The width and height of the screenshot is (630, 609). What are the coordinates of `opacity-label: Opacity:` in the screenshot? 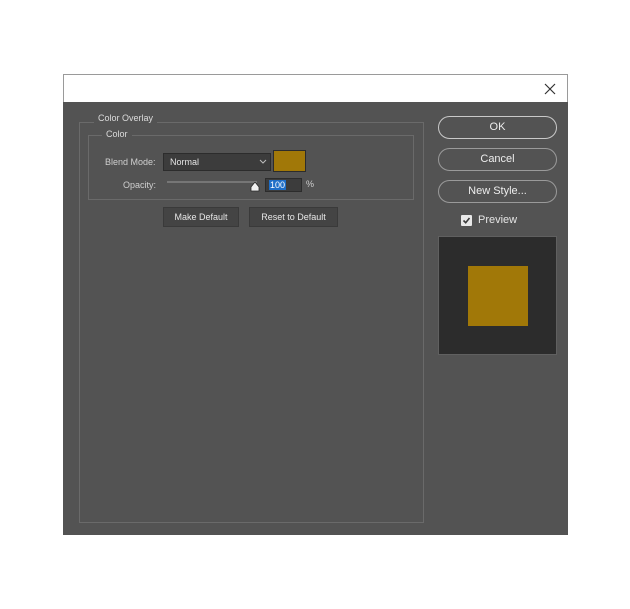 It's located at (140, 185).